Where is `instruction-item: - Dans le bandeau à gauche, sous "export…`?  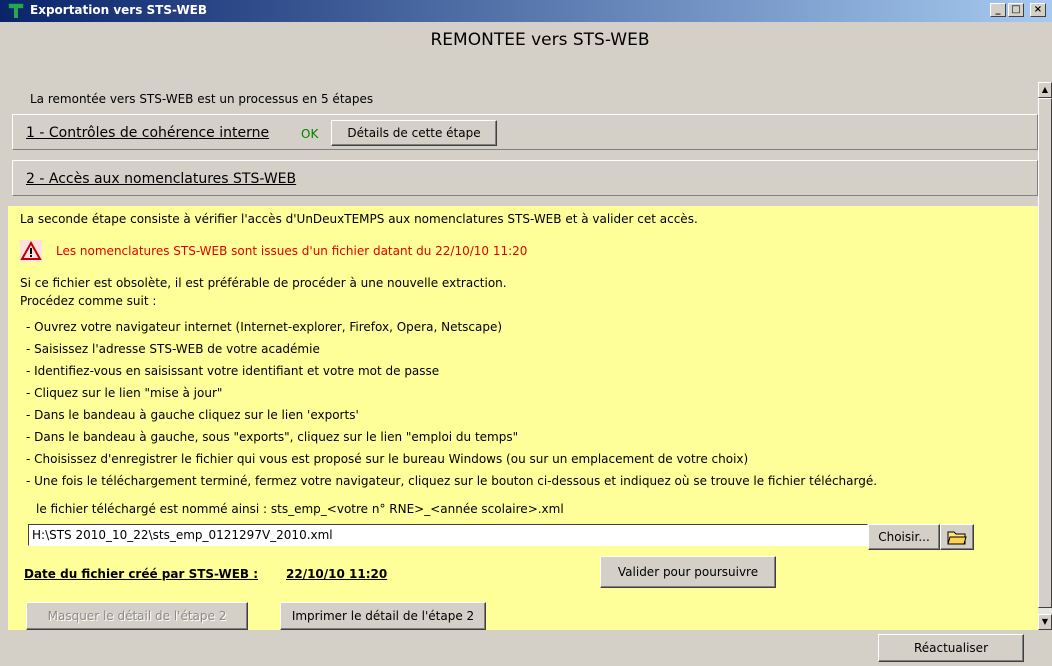
instruction-item: - Dans le bandeau à gauche, sous "export… is located at coordinates (272, 437).